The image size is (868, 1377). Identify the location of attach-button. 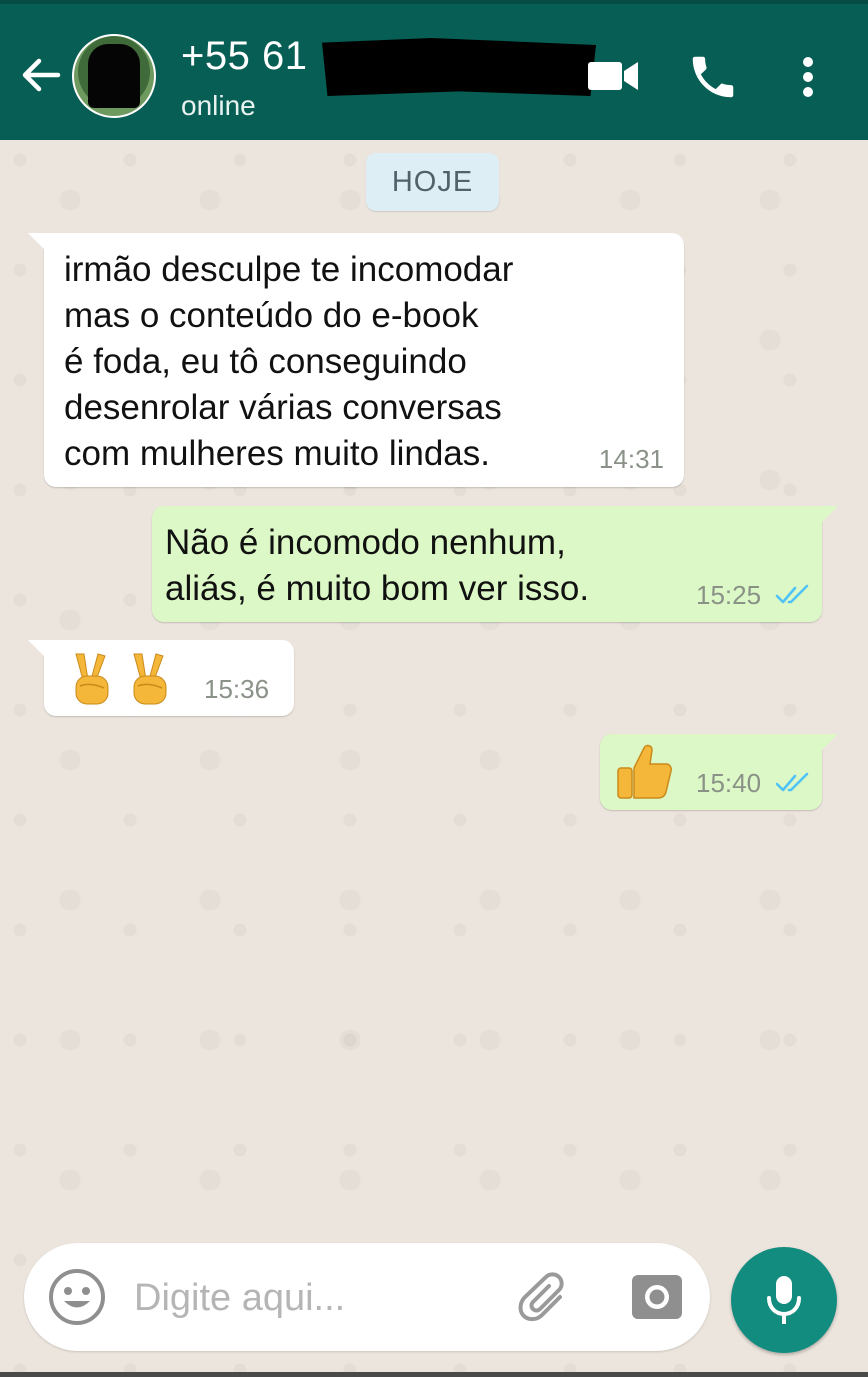
(544, 1299).